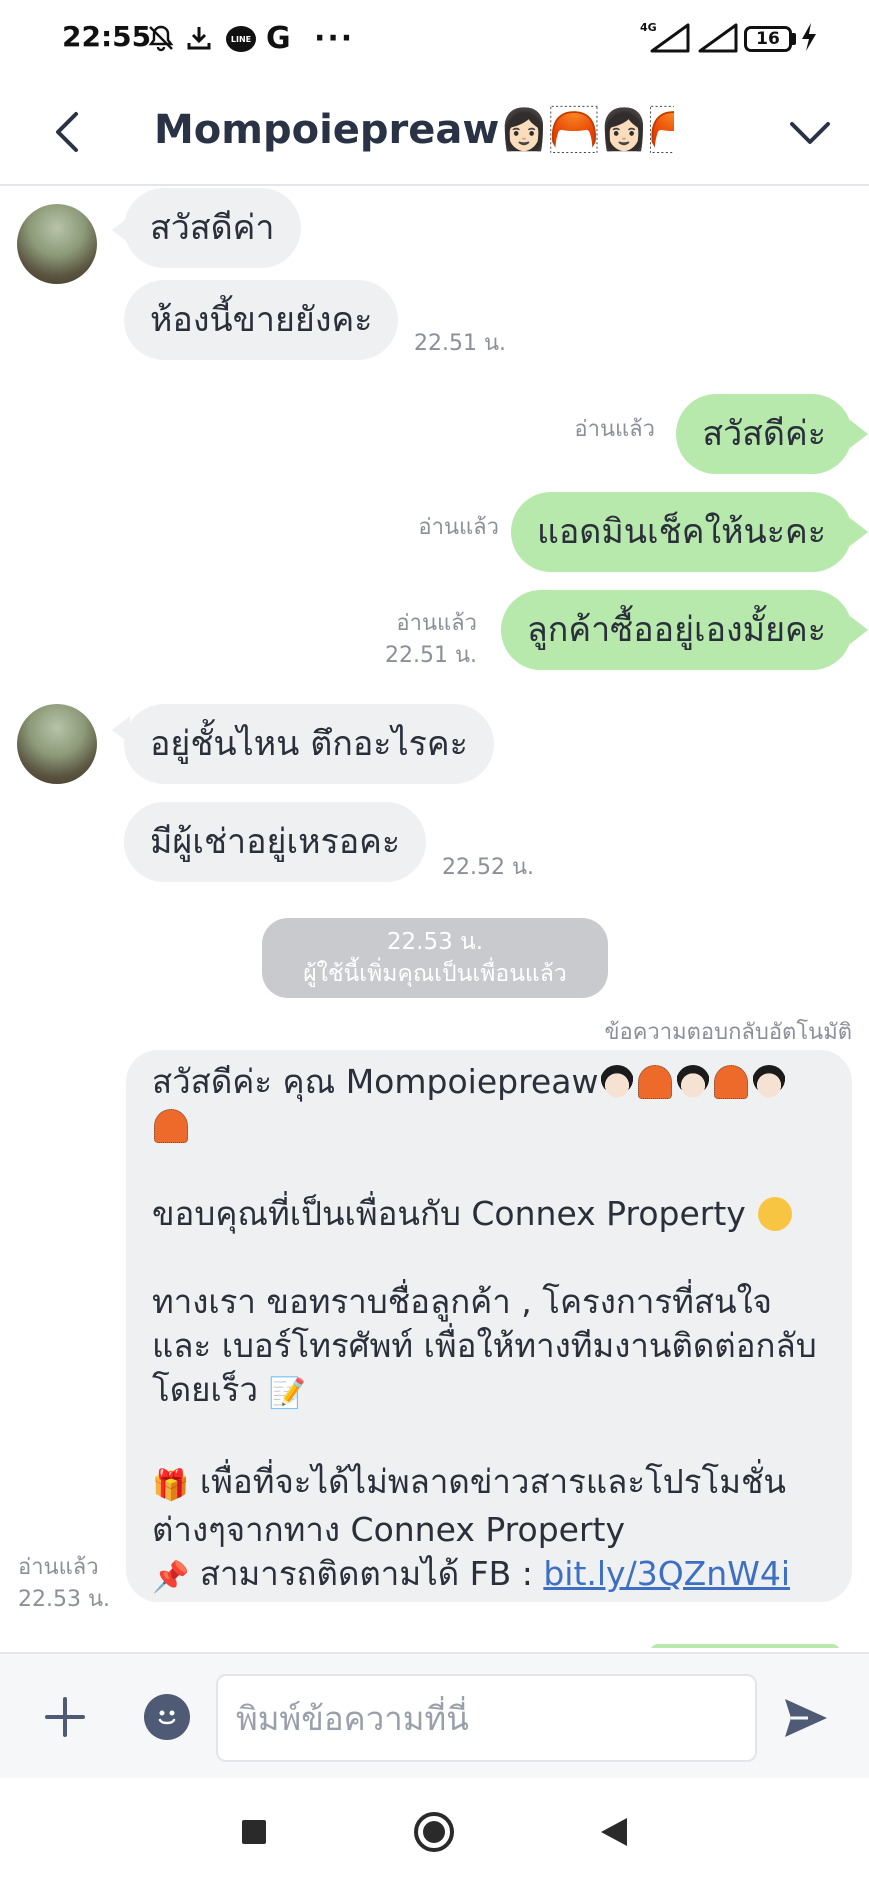 The width and height of the screenshot is (869, 1883). What do you see at coordinates (764, 434) in the screenshot?
I see `message-bubble-outgoing: สวัสดีค่ะ` at bounding box center [764, 434].